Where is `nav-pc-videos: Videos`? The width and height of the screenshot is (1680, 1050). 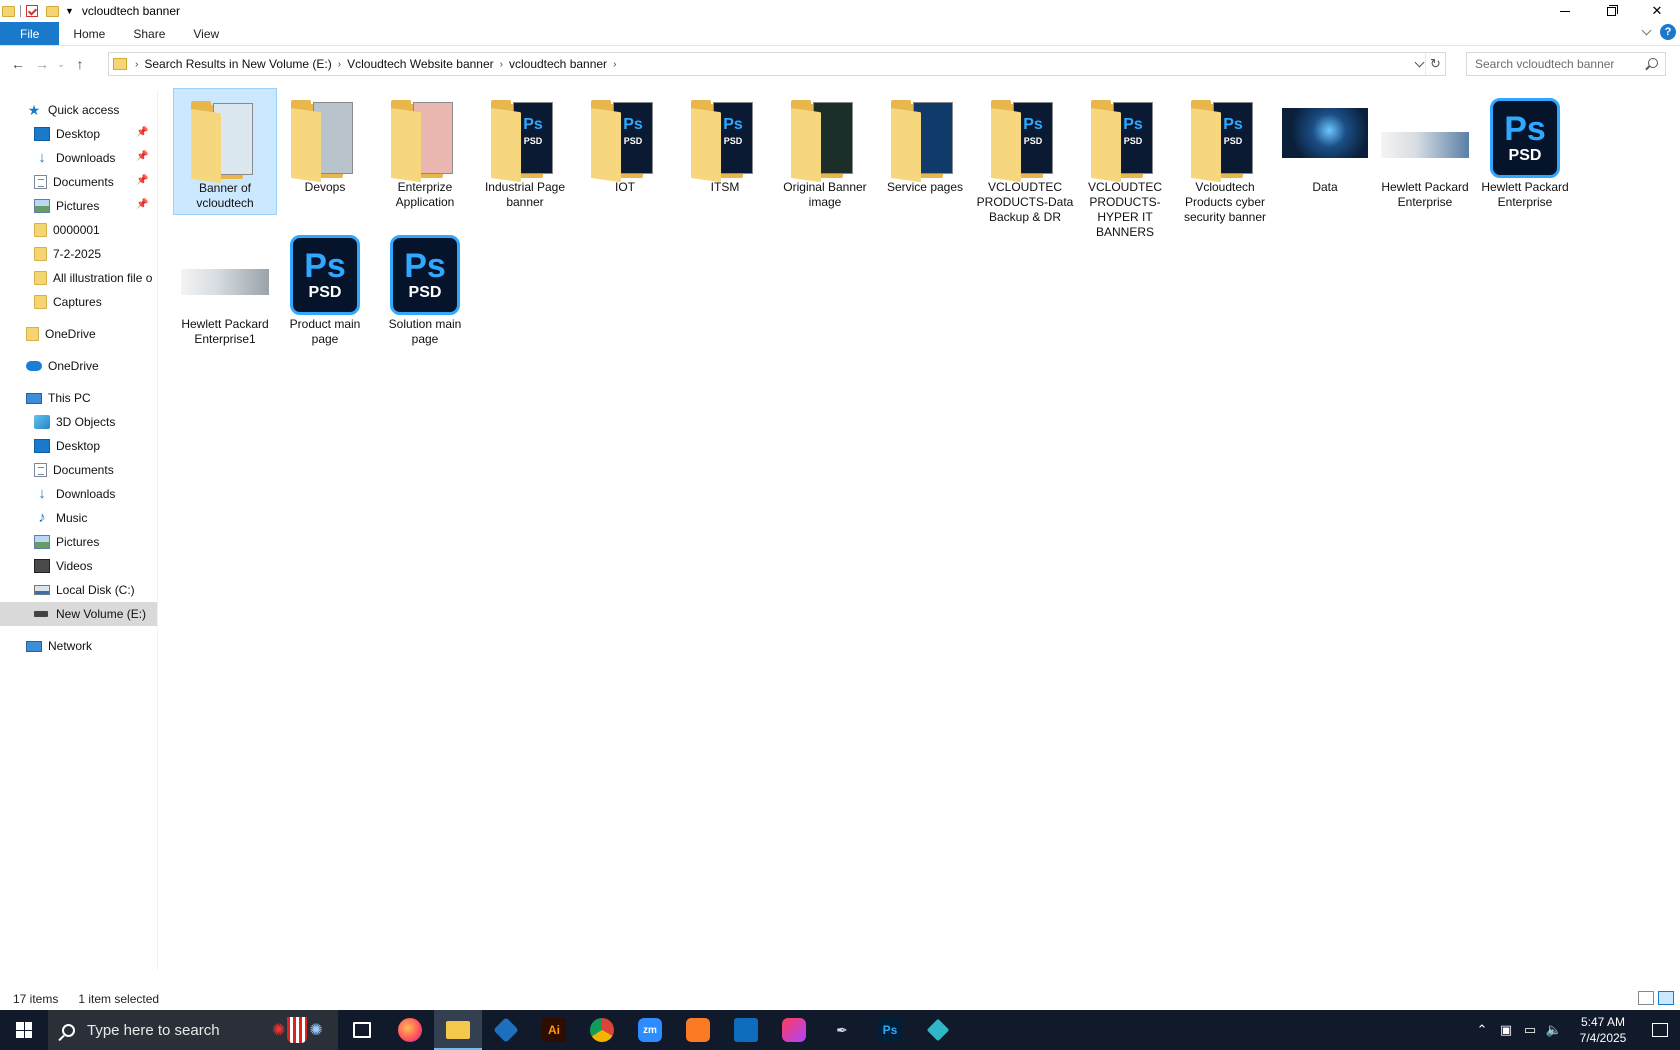 nav-pc-videos: Videos is located at coordinates (78, 566).